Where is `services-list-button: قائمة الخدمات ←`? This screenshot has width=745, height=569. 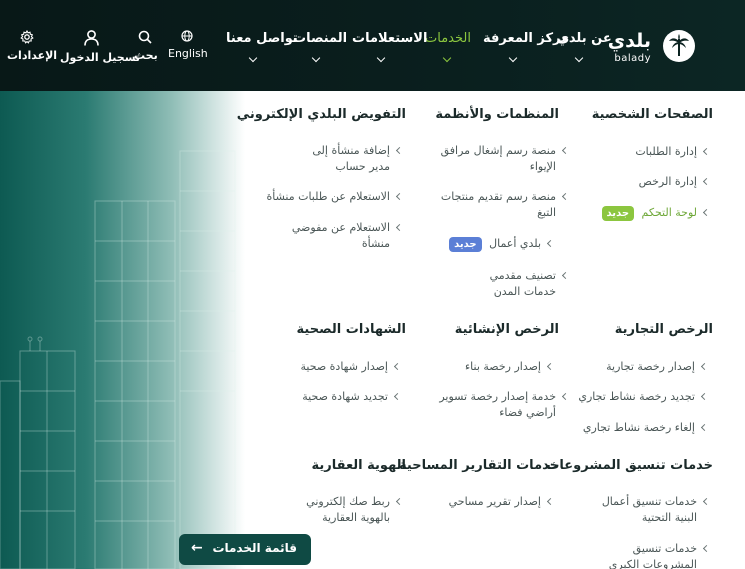
services-list-button: قائمة الخدمات ← is located at coordinates (245, 549).